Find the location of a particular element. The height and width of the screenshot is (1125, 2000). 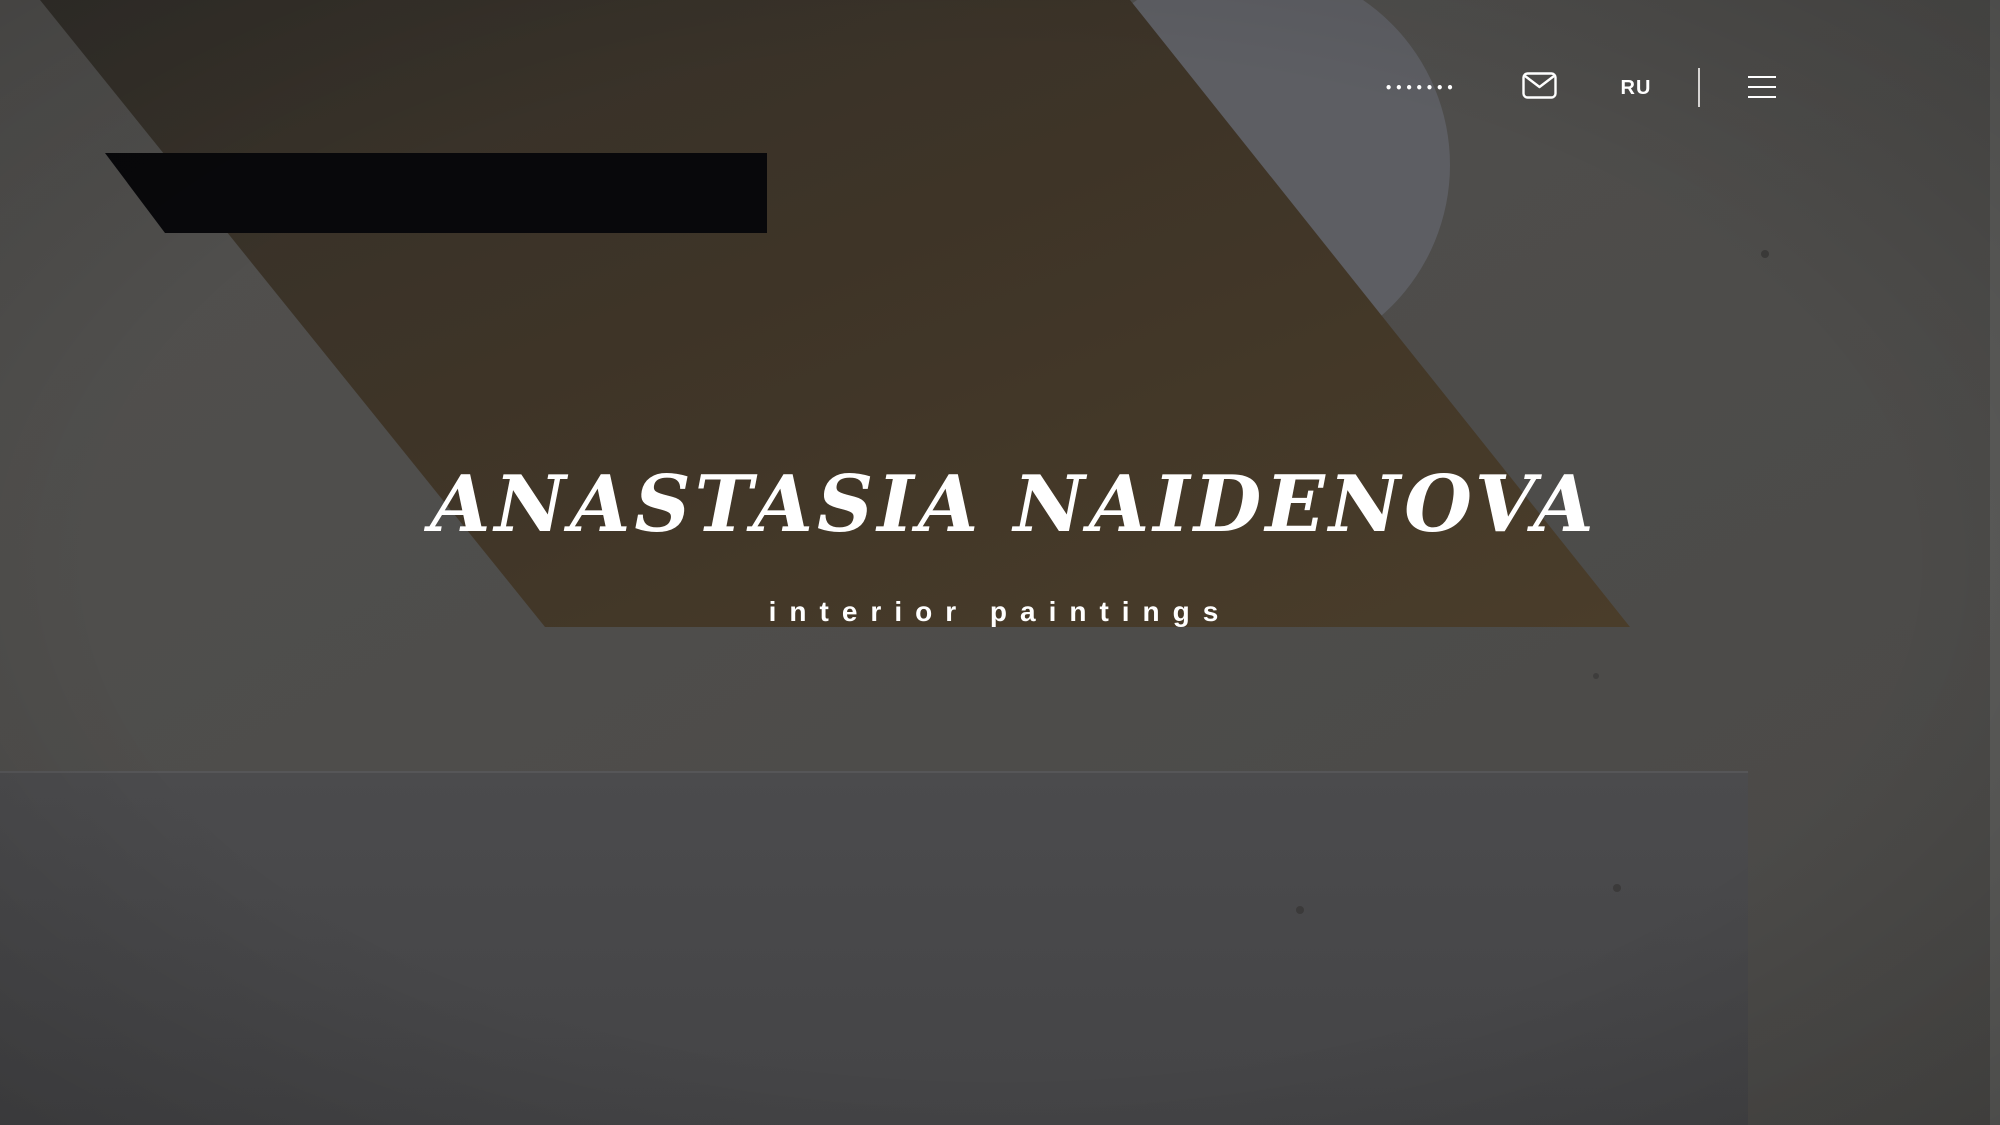

artist-name-title: ANASTASIA NAIDENOVA is located at coordinates (1014, 504).